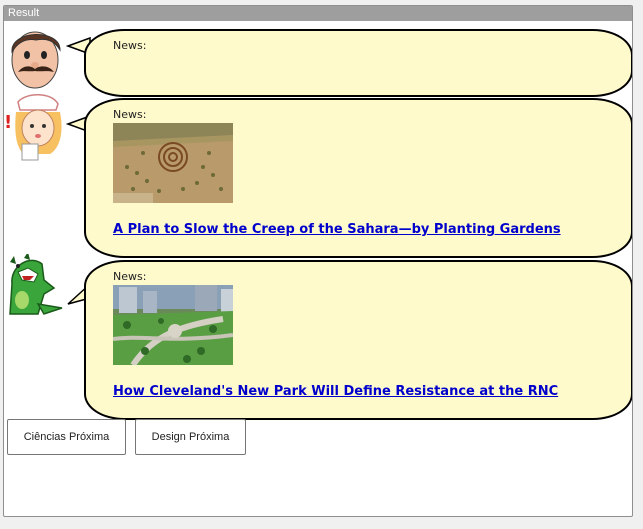 This screenshot has height=529, width=643. I want to click on nurse-girl-avatar: !, so click(33, 127).